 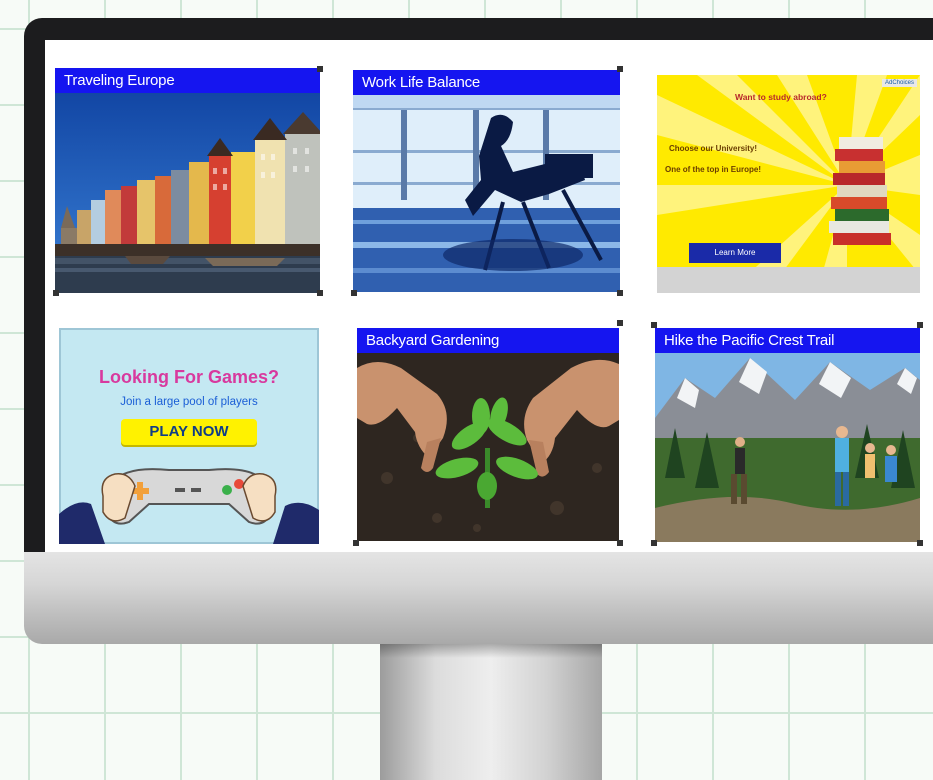 I want to click on tile-work-life-balance: Work Life Balance, so click(x=486, y=181).